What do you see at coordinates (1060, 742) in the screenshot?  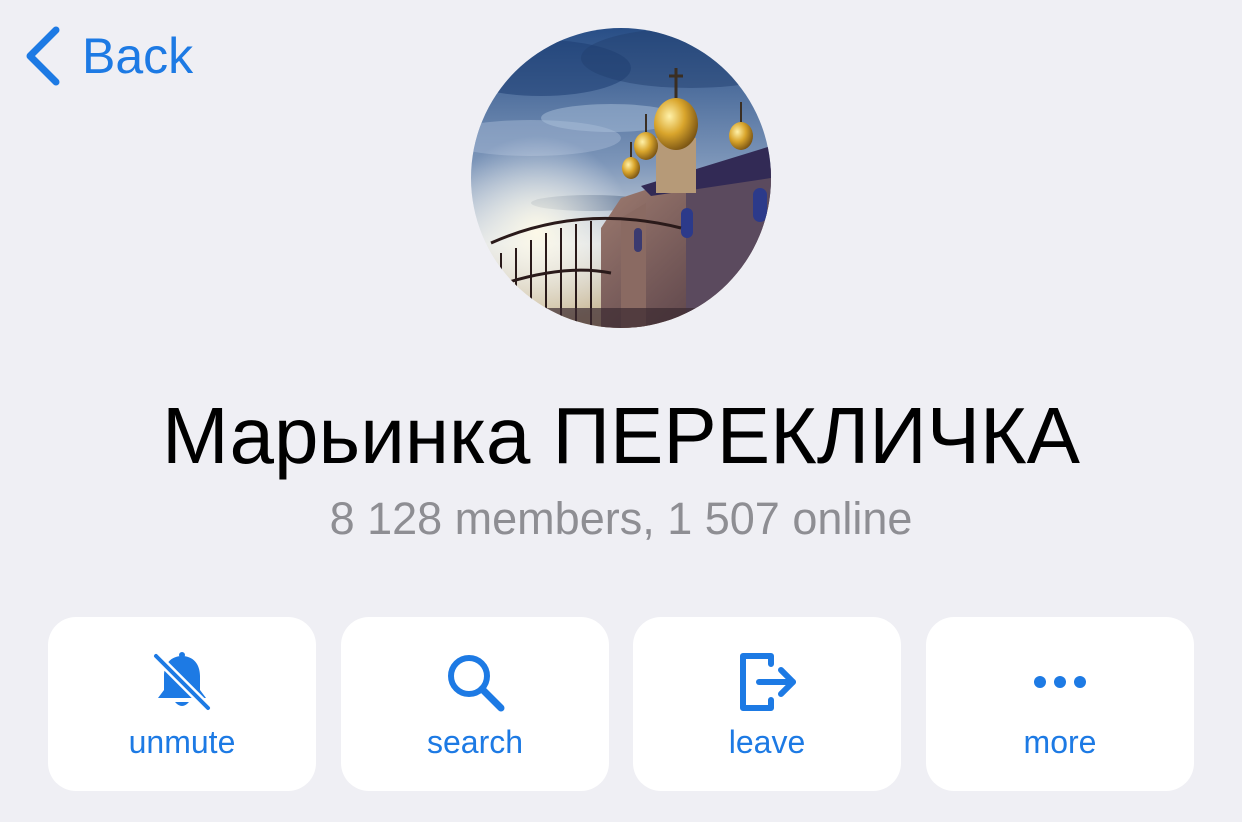 I see `more-label: more` at bounding box center [1060, 742].